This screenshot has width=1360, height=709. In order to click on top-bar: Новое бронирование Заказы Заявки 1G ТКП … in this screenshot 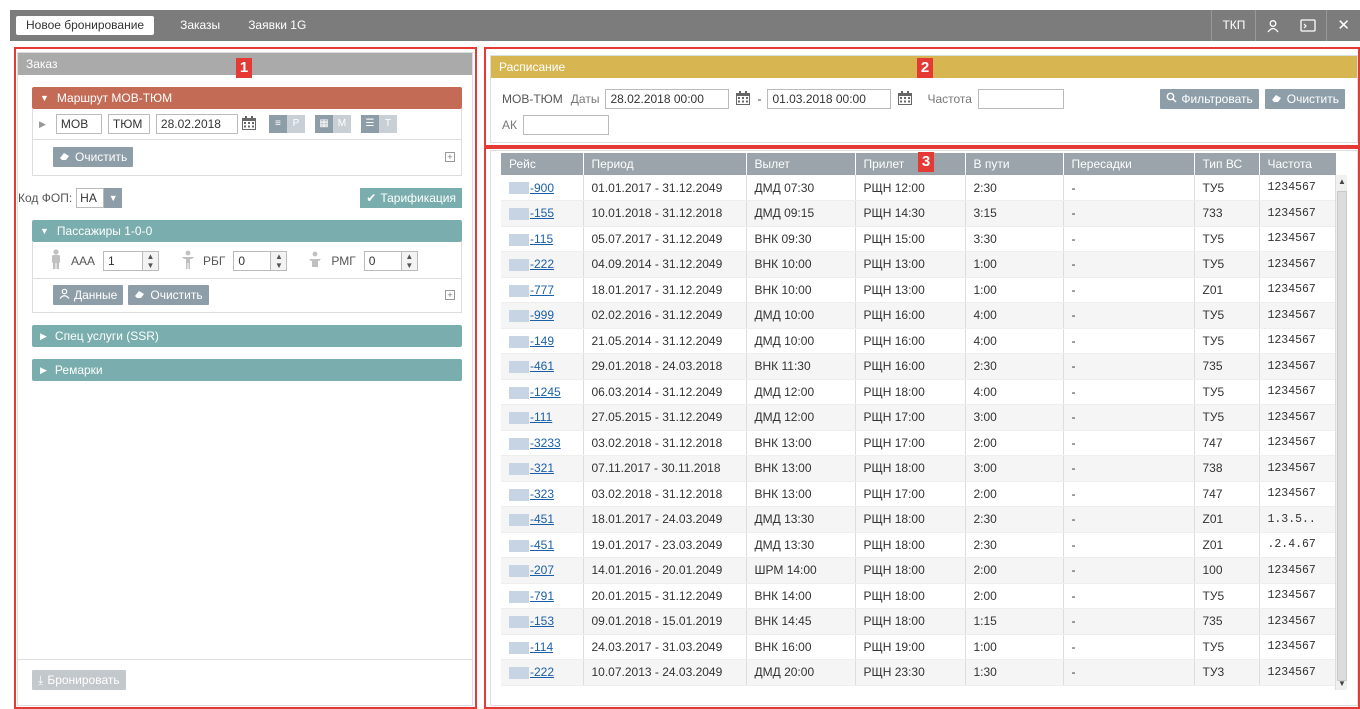, I will do `click(685, 25)`.